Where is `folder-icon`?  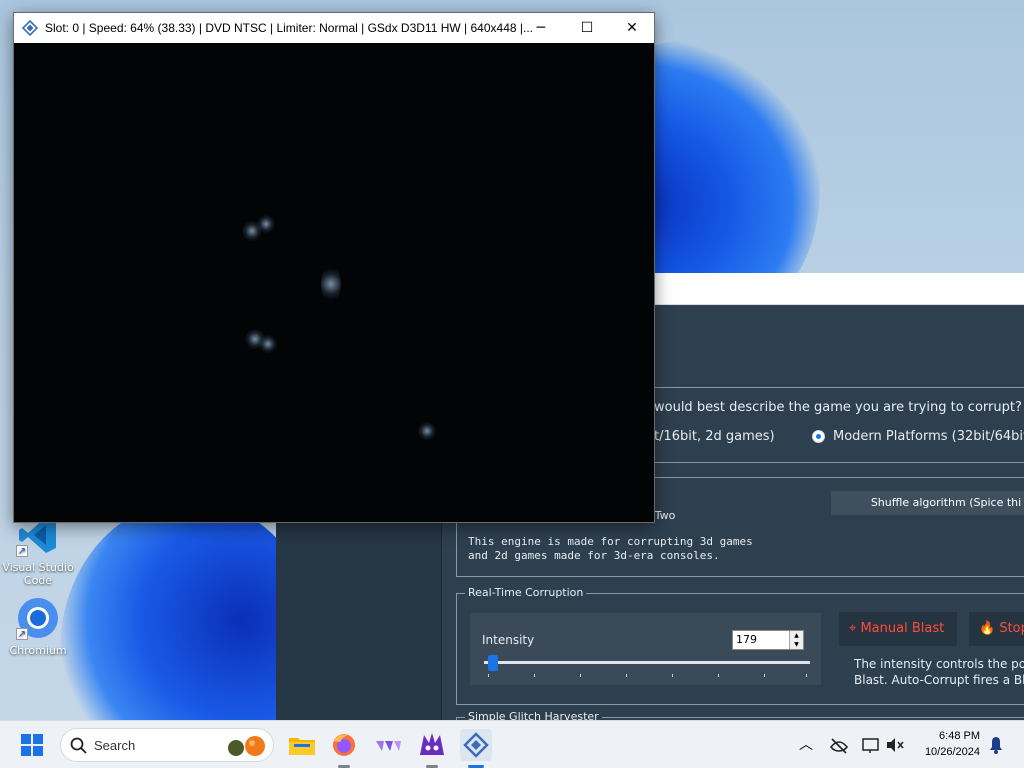 folder-icon is located at coordinates (302, 746).